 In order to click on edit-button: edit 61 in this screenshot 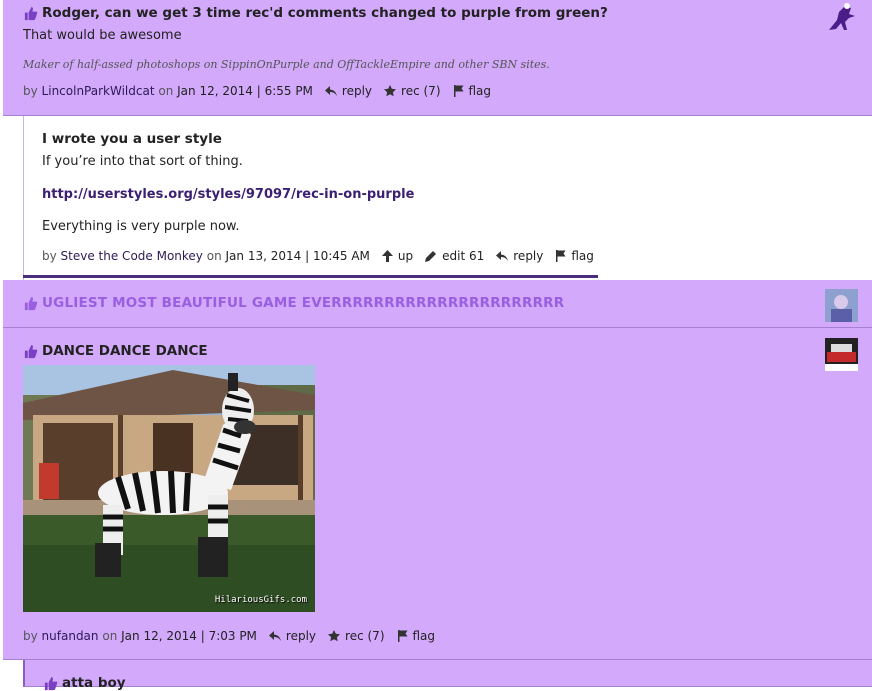, I will do `click(454, 256)`.